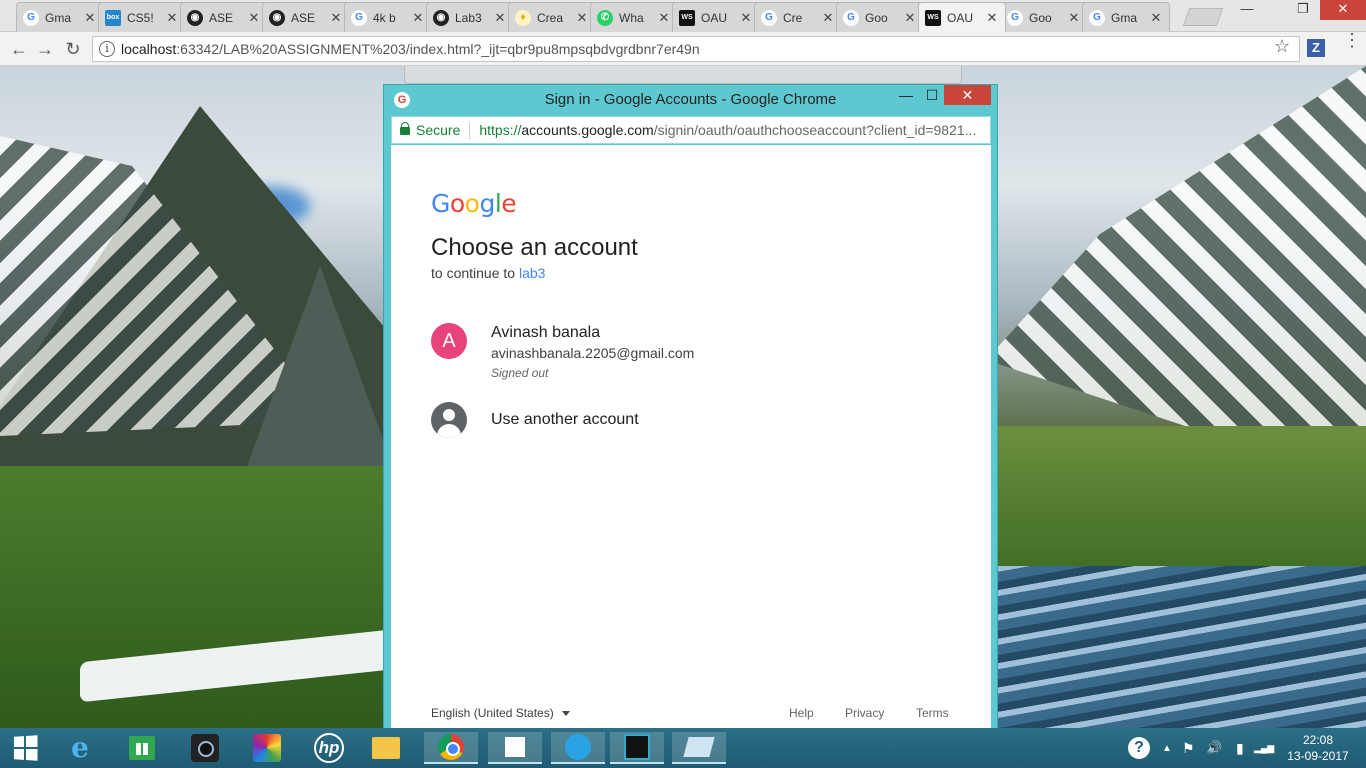 The width and height of the screenshot is (1366, 768). Describe the element at coordinates (1318, 748) in the screenshot. I see `taskbar-clock: 22:08 13-09-2017` at that location.